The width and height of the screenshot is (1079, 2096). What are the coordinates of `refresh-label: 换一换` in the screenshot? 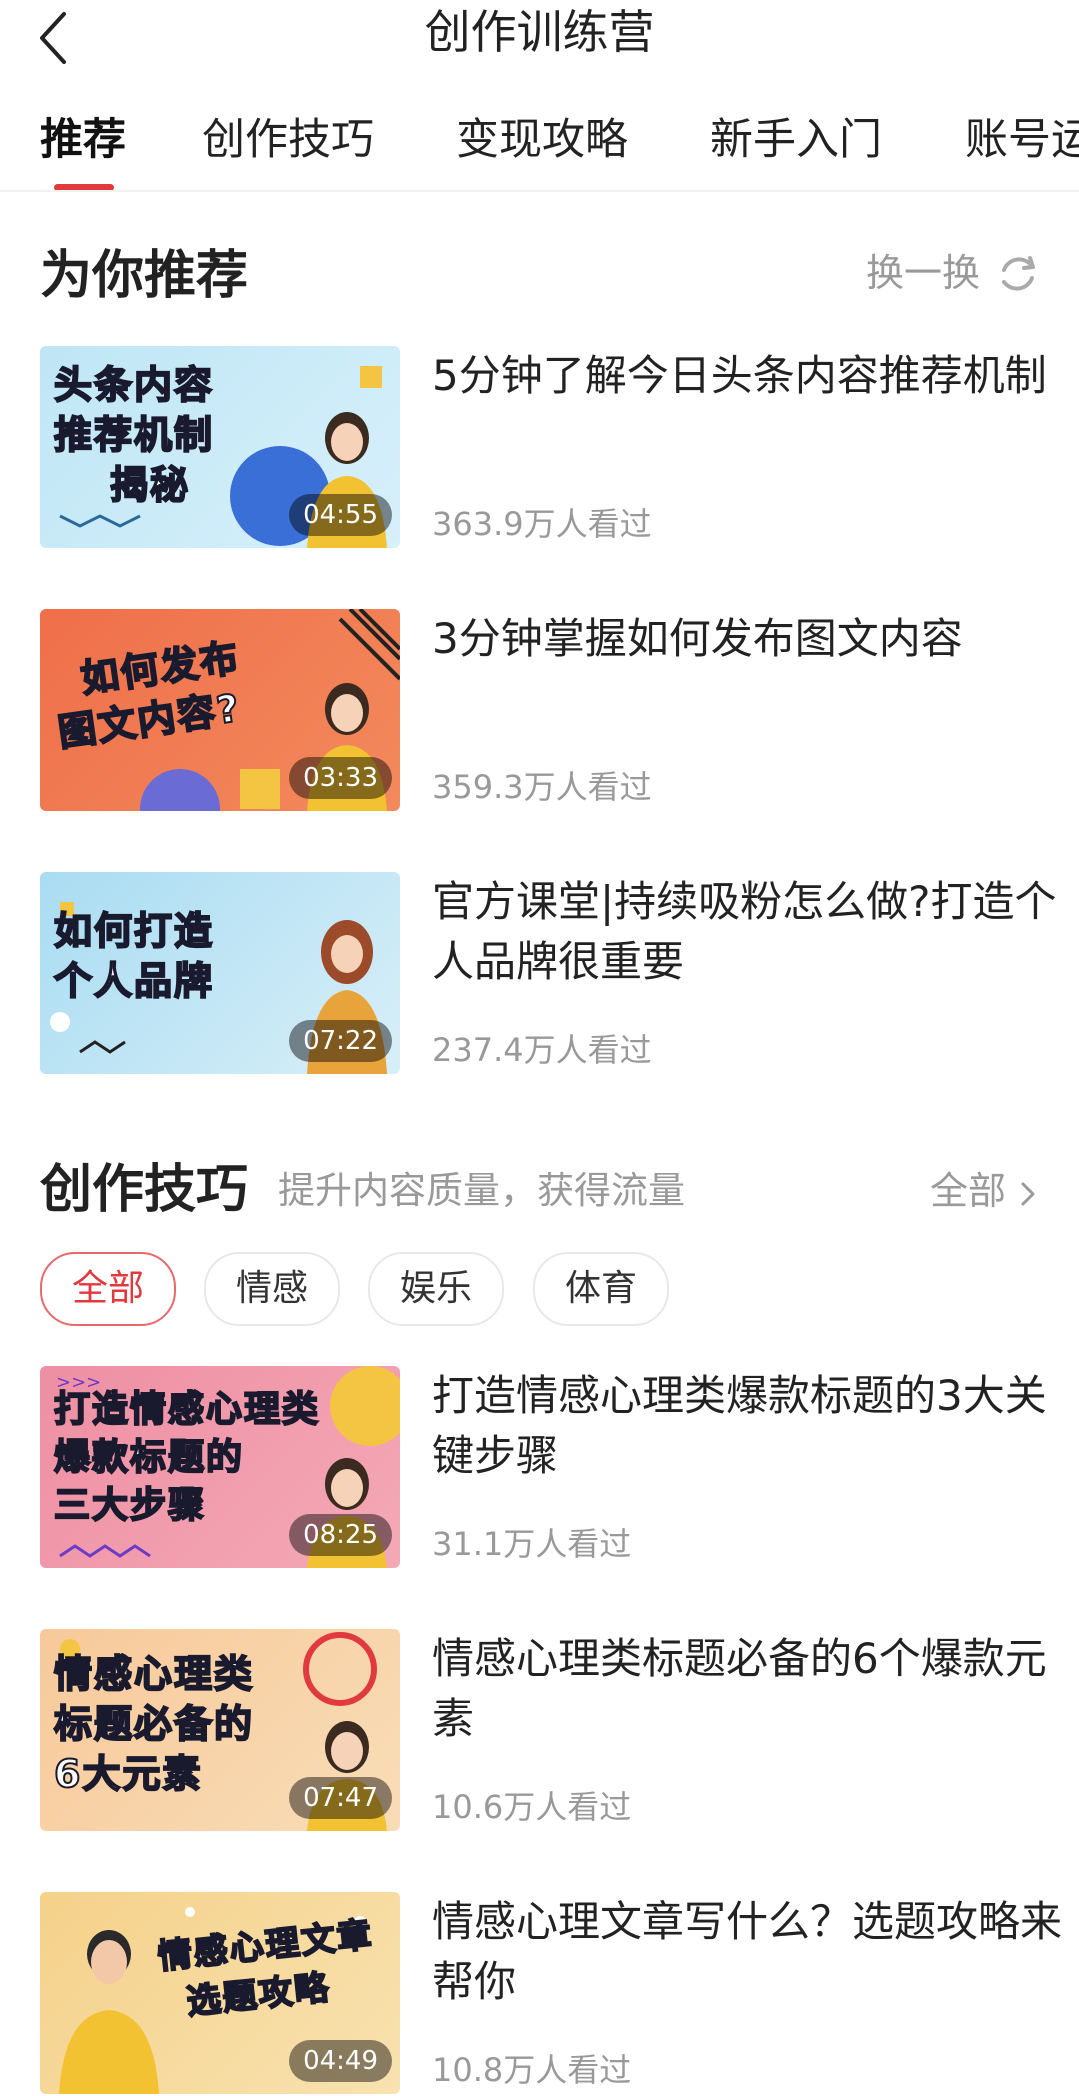 It's located at (923, 273).